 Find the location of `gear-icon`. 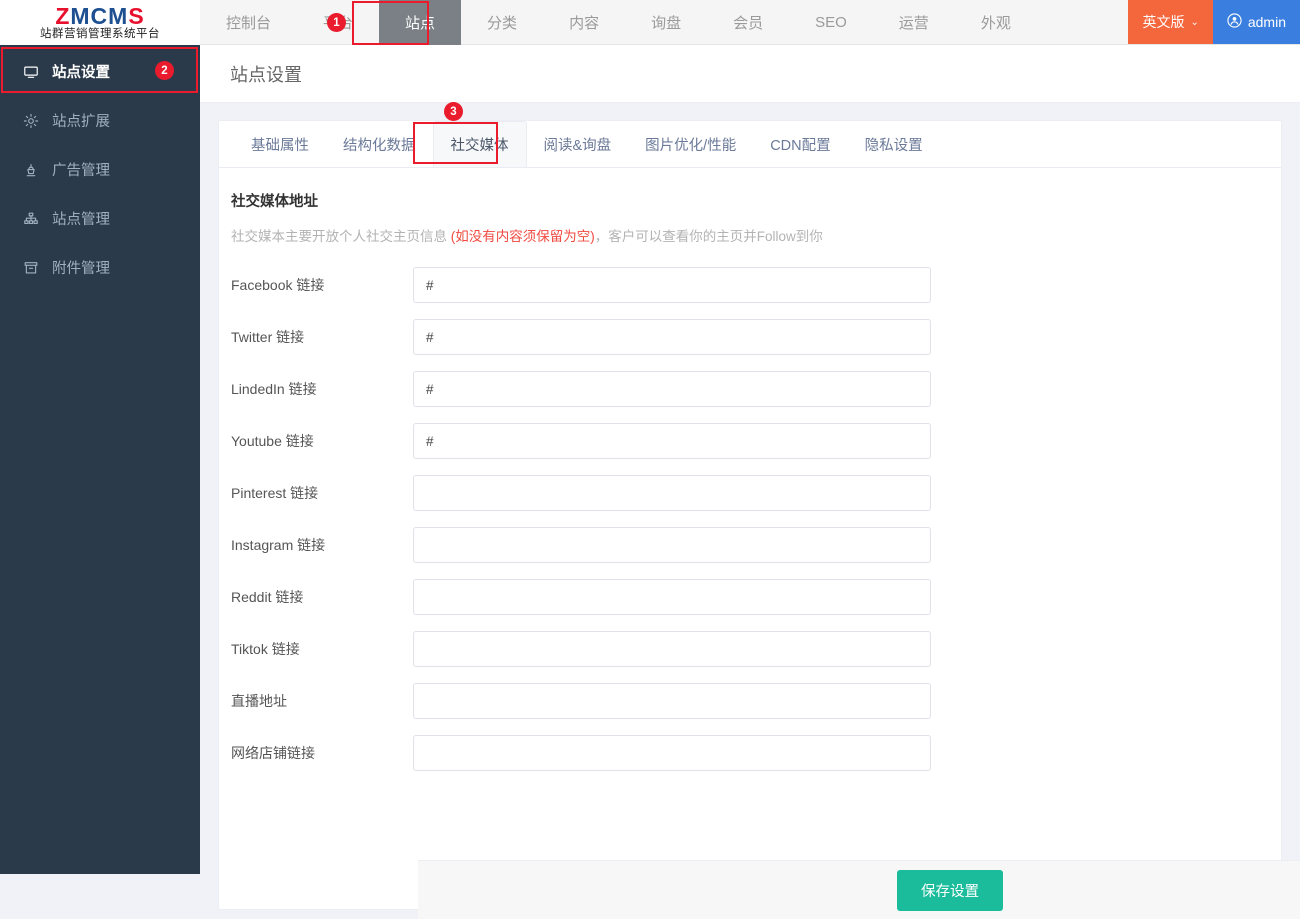

gear-icon is located at coordinates (30, 120).